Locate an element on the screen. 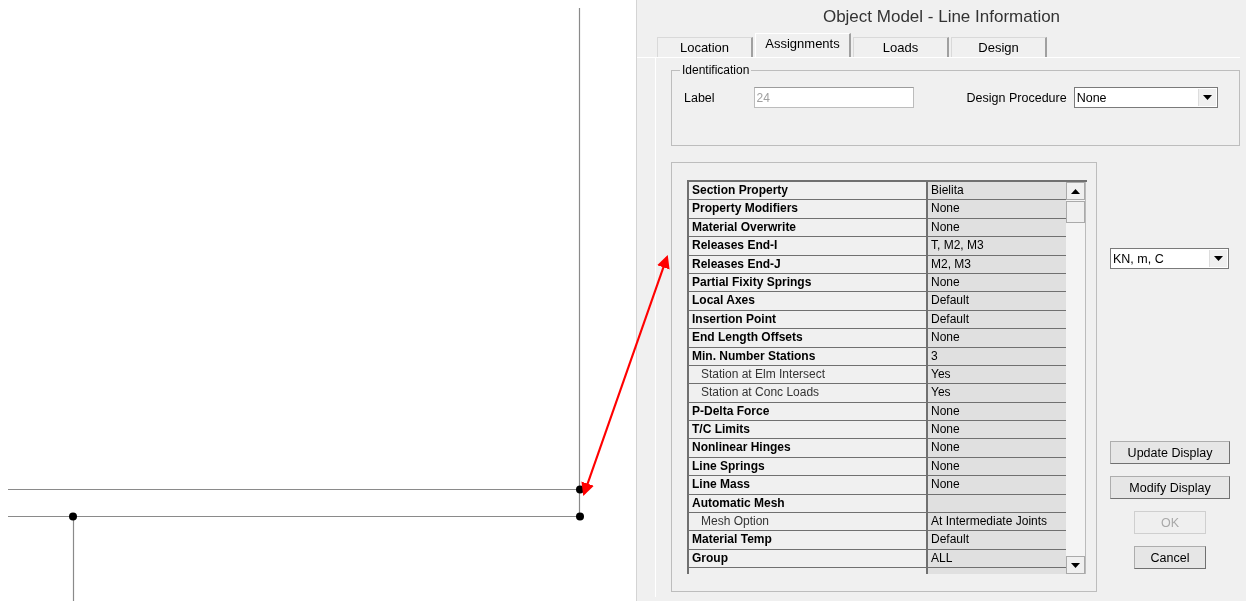 This screenshot has width=1247, height=601. tab: Loads is located at coordinates (901, 47).